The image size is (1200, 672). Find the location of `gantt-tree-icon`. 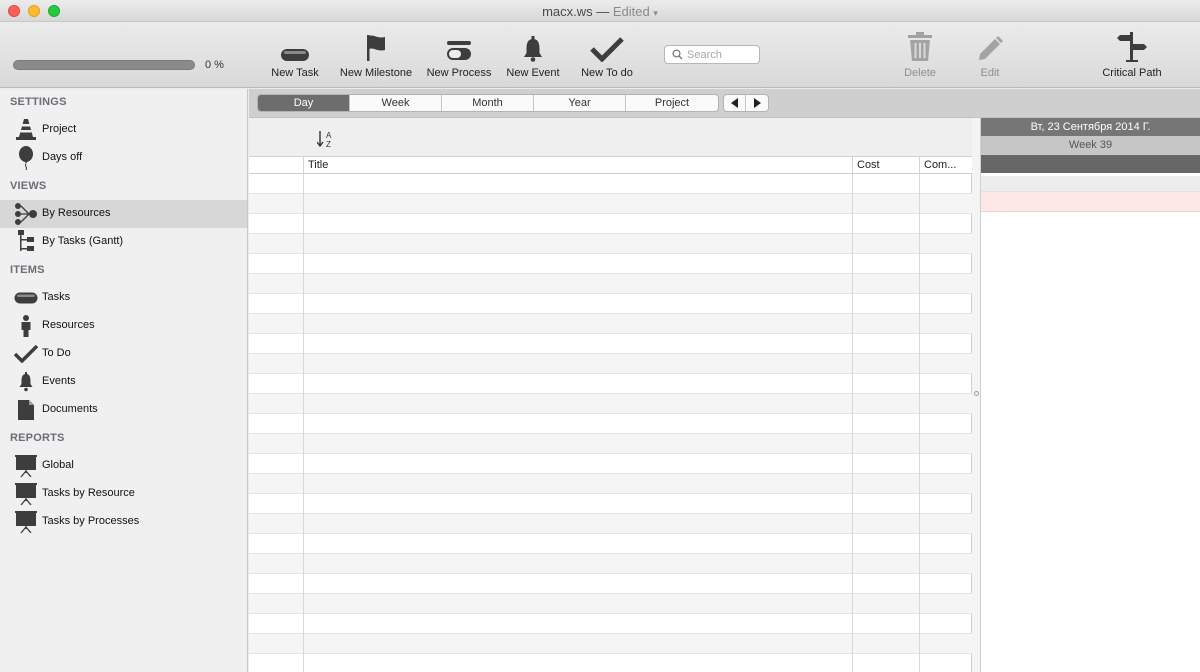

gantt-tree-icon is located at coordinates (26, 241).